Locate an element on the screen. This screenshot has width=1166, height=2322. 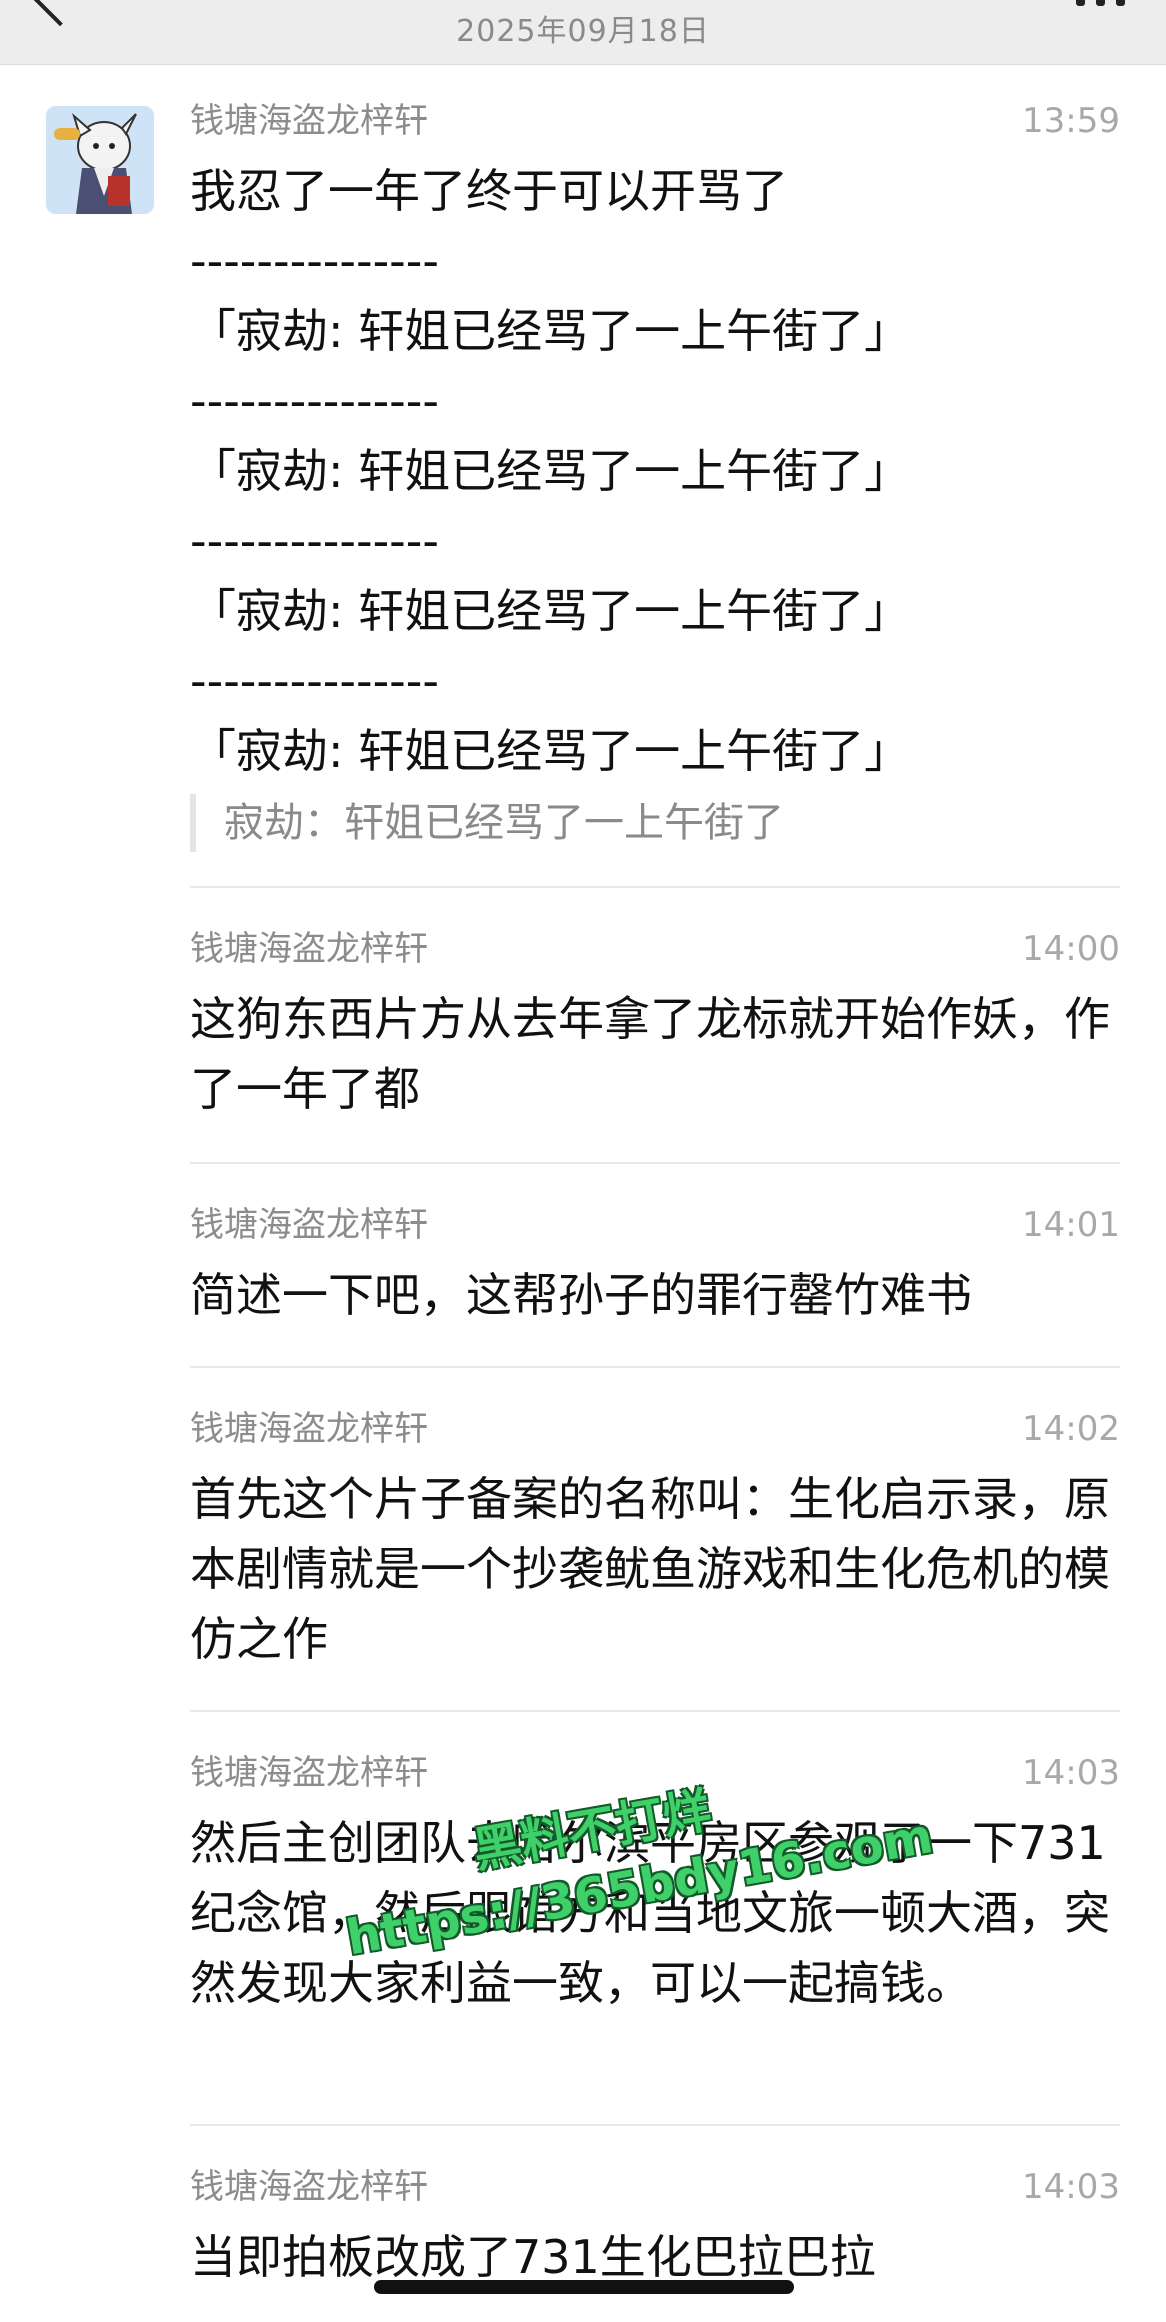
home-indicator is located at coordinates (584, 2287).